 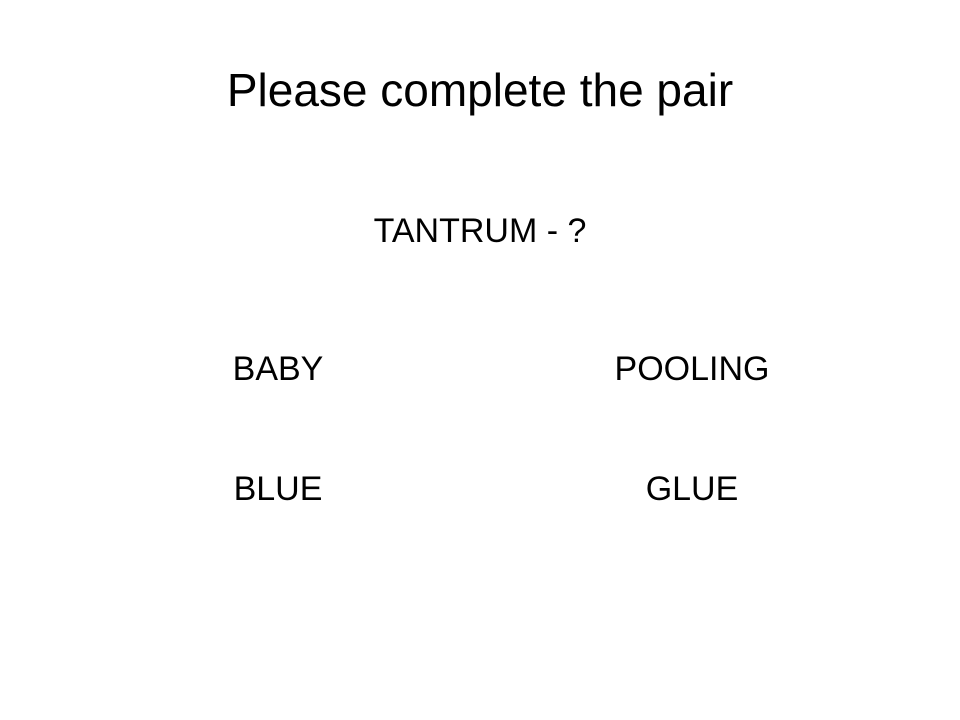 I want to click on option-glue: GLUE, so click(x=692, y=489).